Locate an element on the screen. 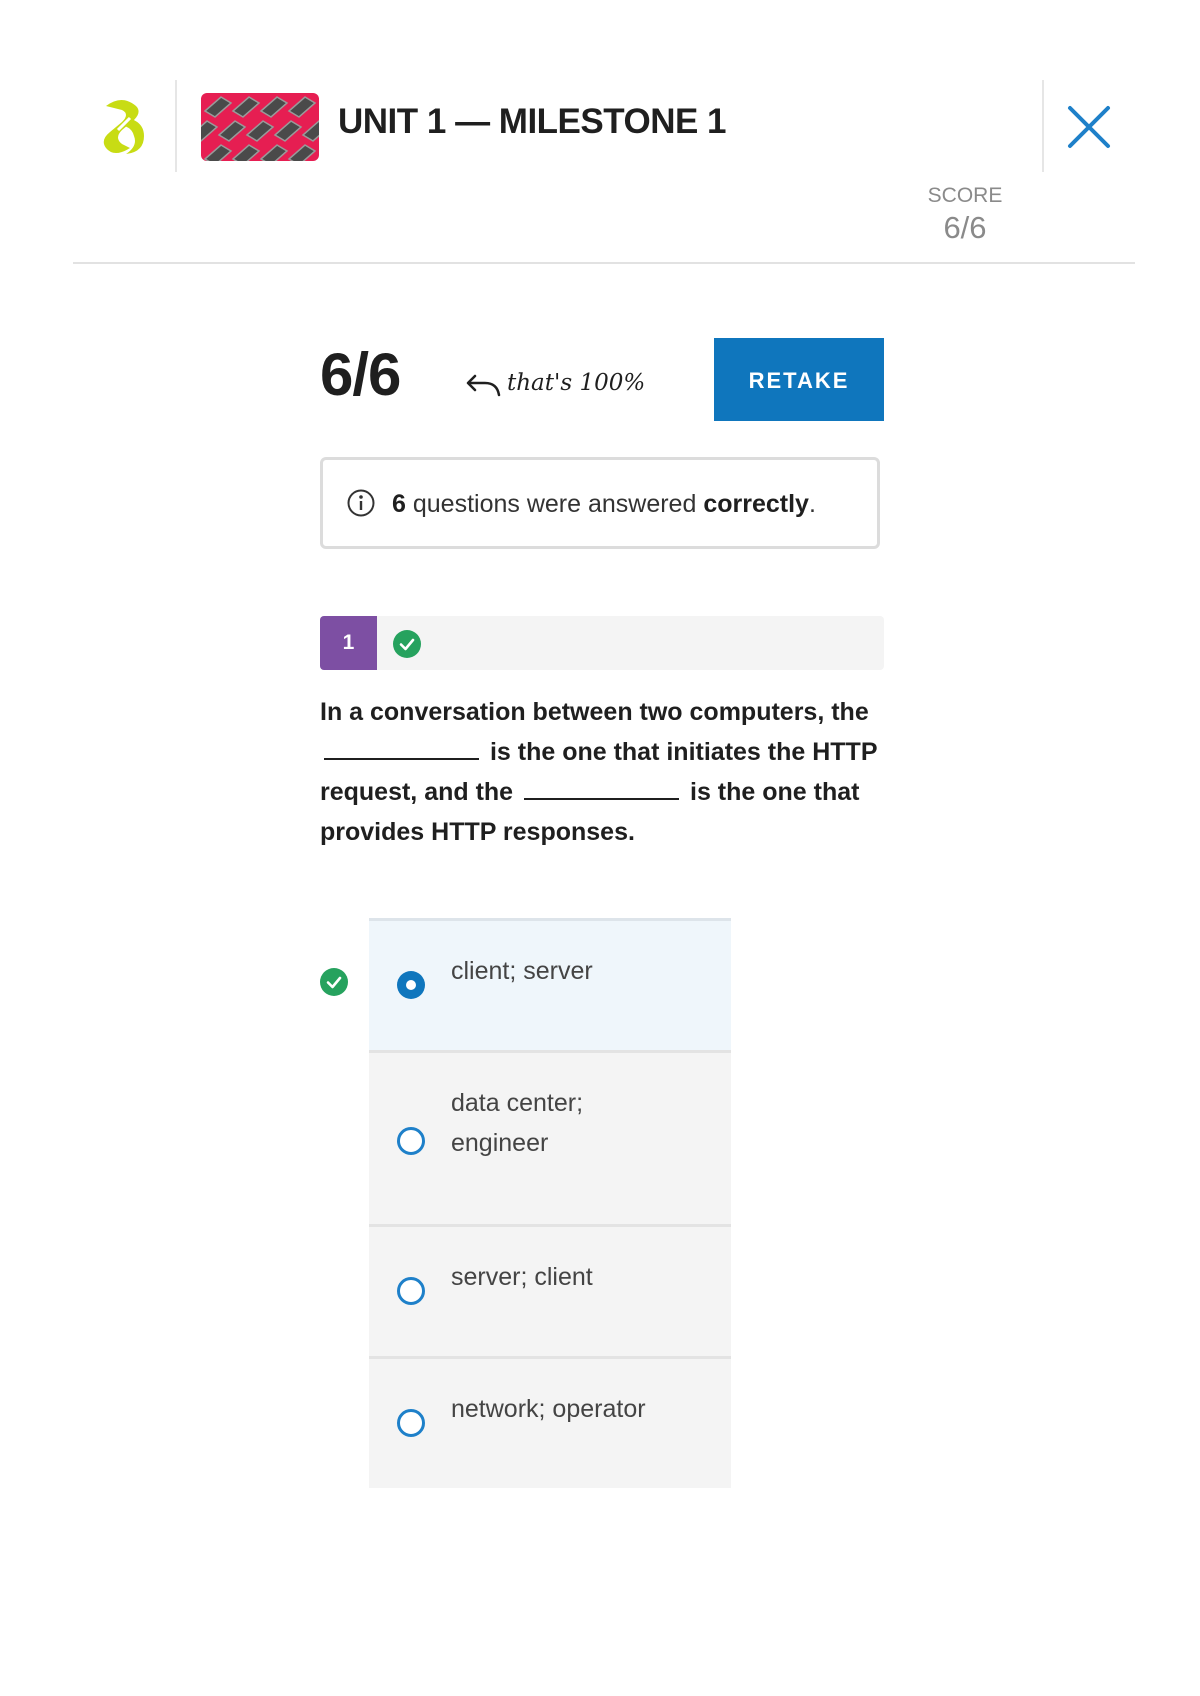 The height and width of the screenshot is (1696, 1200). answer-option-3: server; client is located at coordinates (550, 1290).